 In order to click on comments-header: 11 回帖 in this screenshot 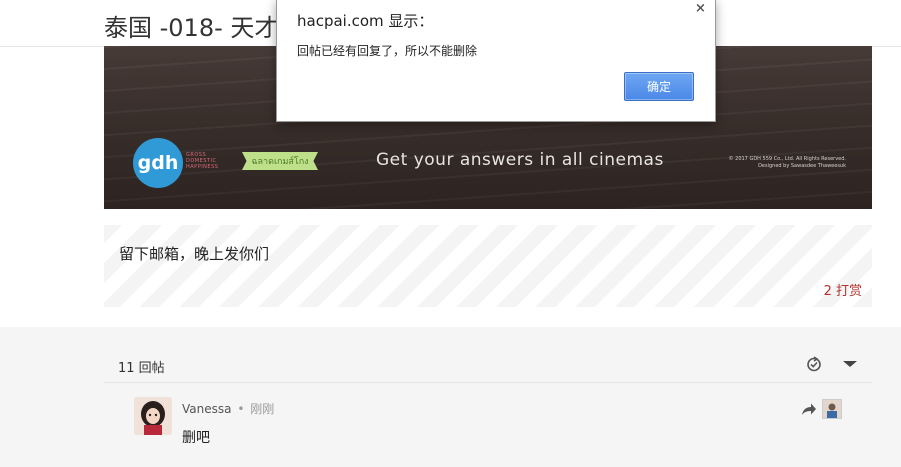, I will do `click(488, 355)`.